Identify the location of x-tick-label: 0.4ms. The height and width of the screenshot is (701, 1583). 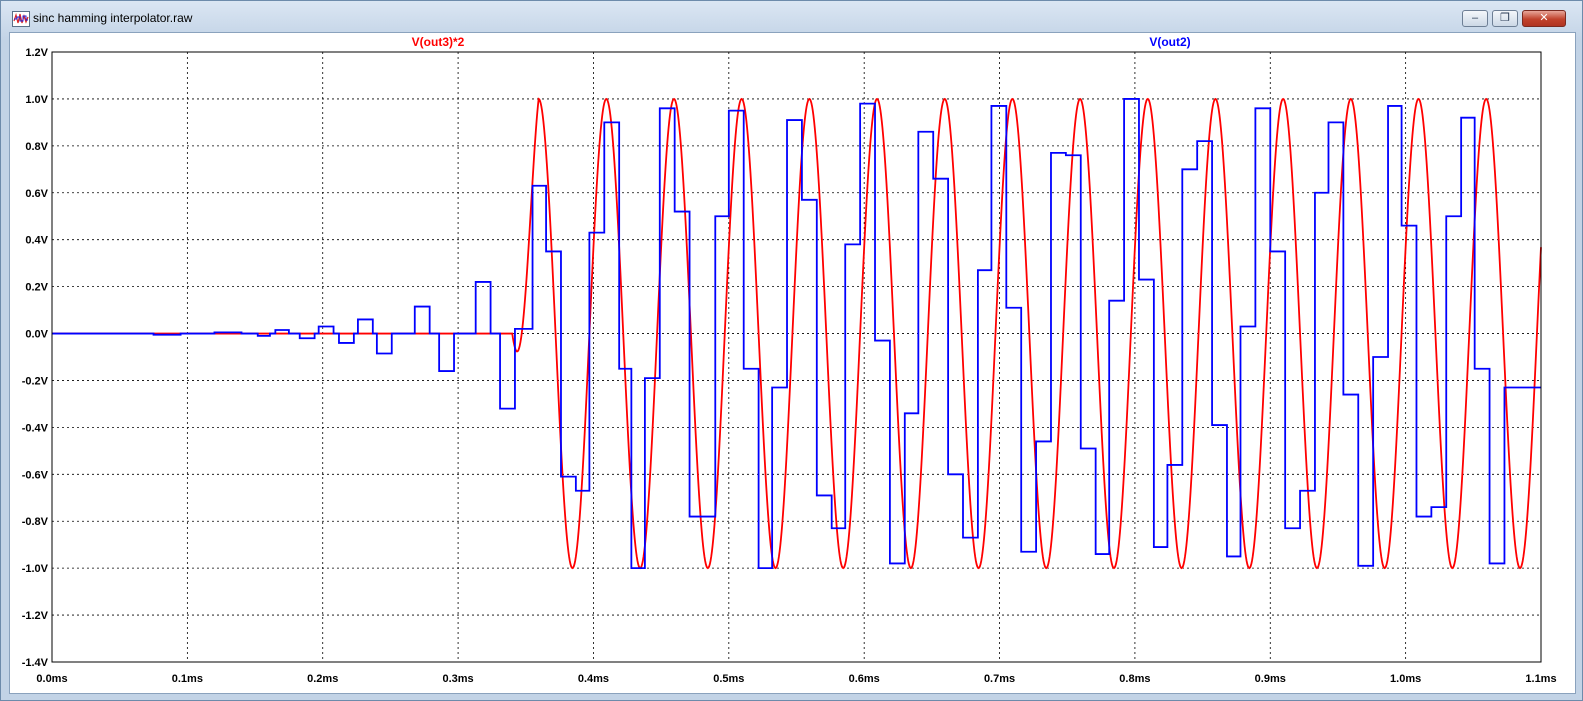
(593, 679).